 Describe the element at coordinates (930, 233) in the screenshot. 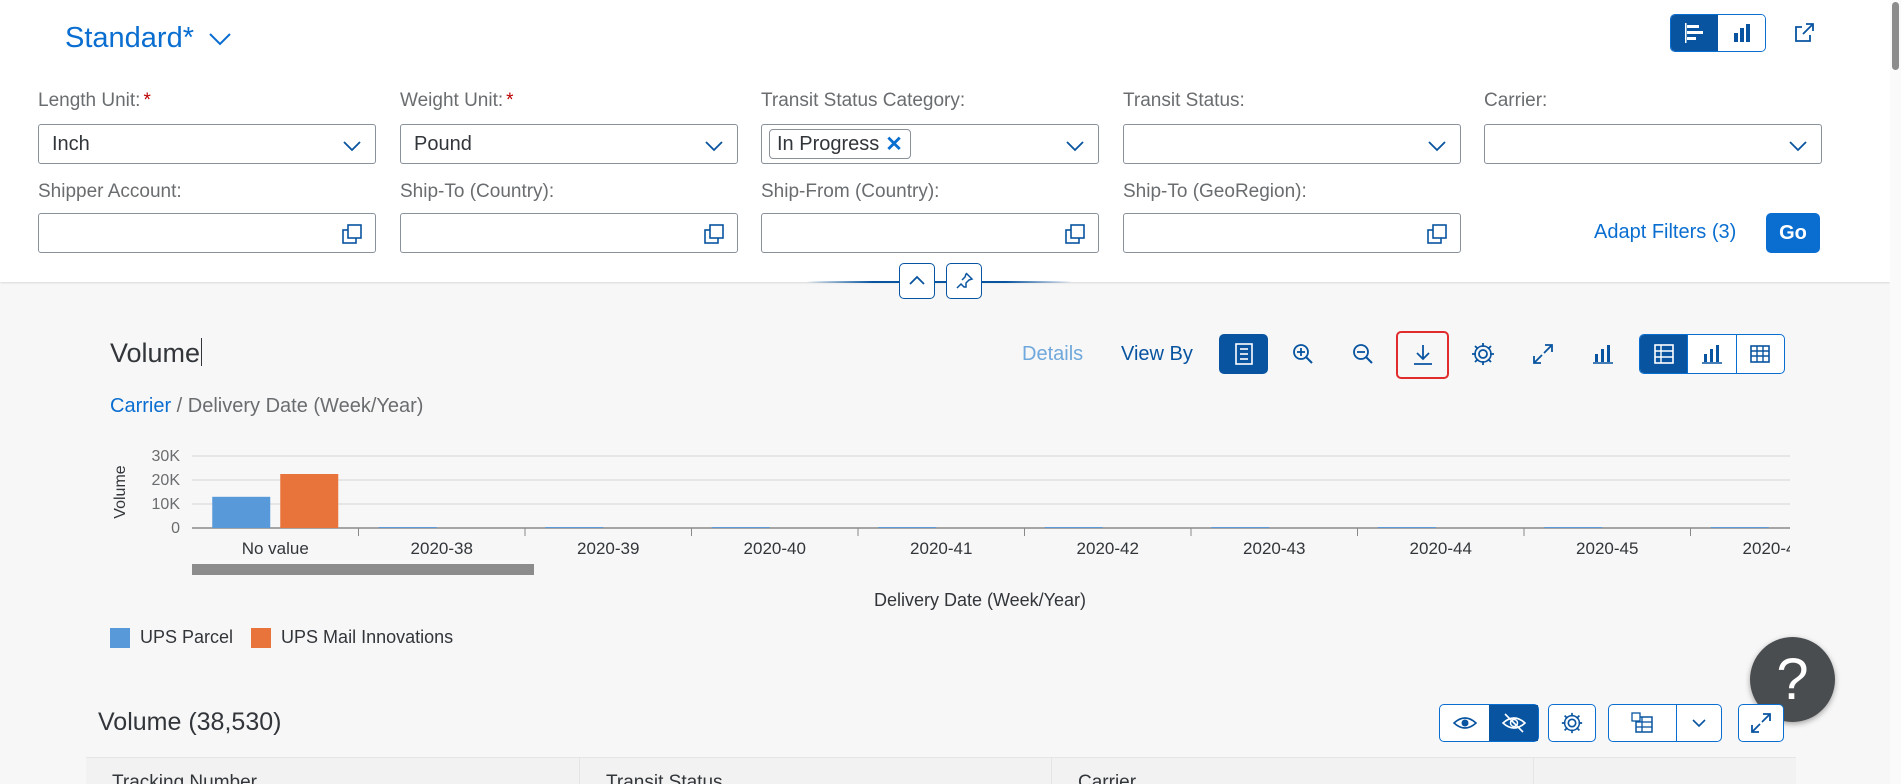

I see `ship-from-country-input` at that location.